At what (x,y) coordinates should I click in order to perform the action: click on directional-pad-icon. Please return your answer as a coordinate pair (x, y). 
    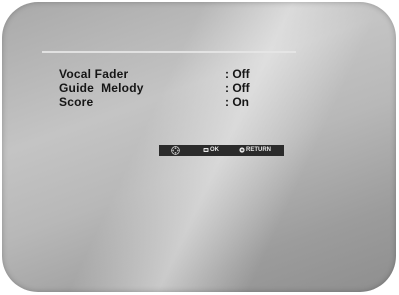
    Looking at the image, I should click on (175, 150).